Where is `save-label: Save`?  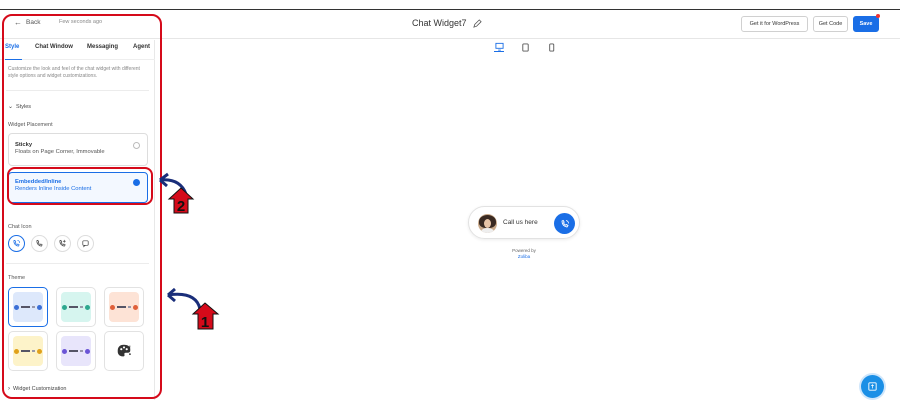 save-label: Save is located at coordinates (866, 24).